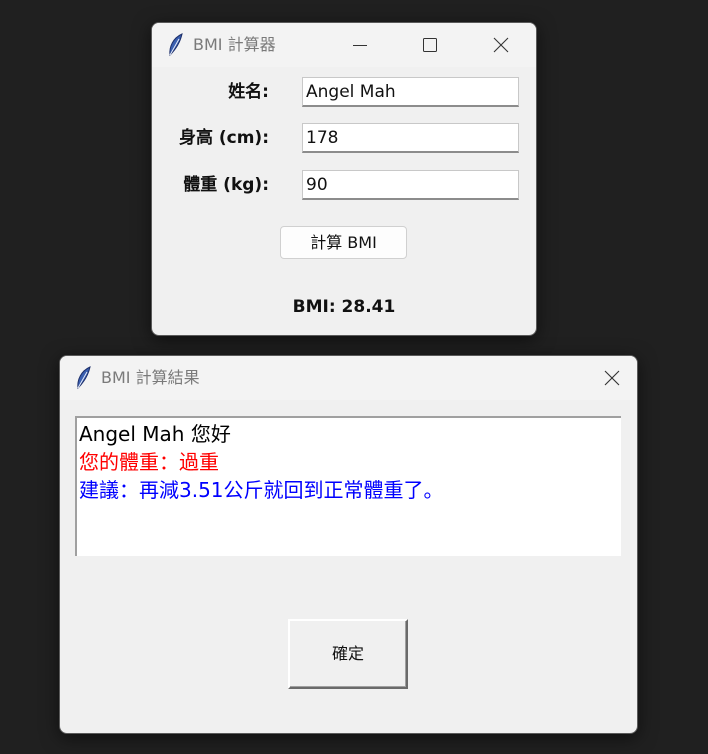 The height and width of the screenshot is (754, 708). I want to click on minimize-button, so click(360, 45).